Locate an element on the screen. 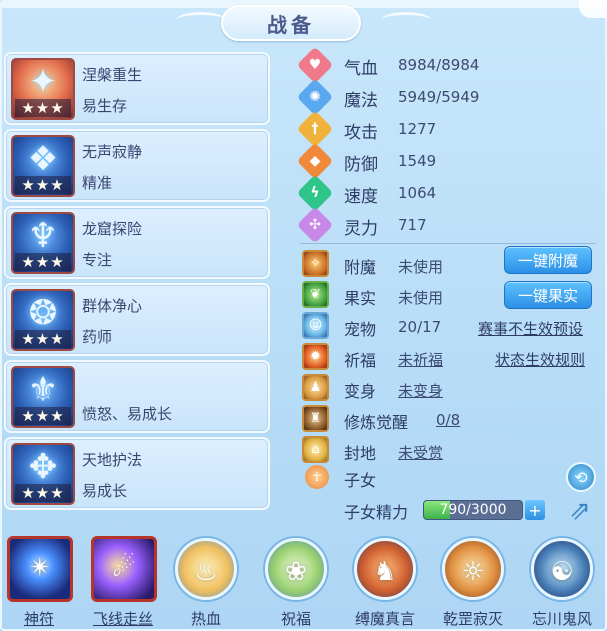 The width and height of the screenshot is (607, 631). thread-icon: ☄ is located at coordinates (124, 569).